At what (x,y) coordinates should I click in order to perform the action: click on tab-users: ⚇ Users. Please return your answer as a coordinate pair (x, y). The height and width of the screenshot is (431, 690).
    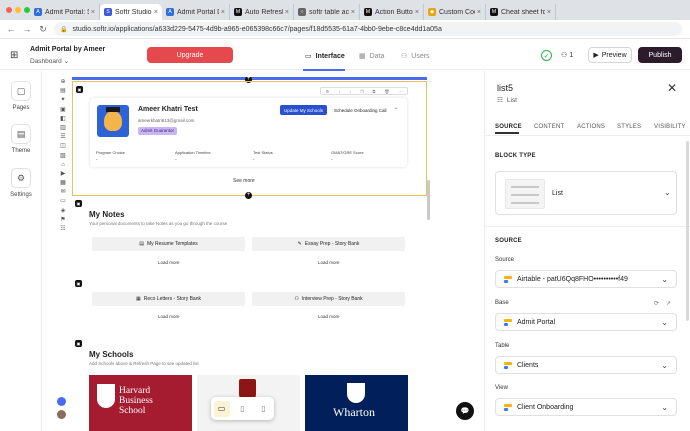
    Looking at the image, I should click on (415, 56).